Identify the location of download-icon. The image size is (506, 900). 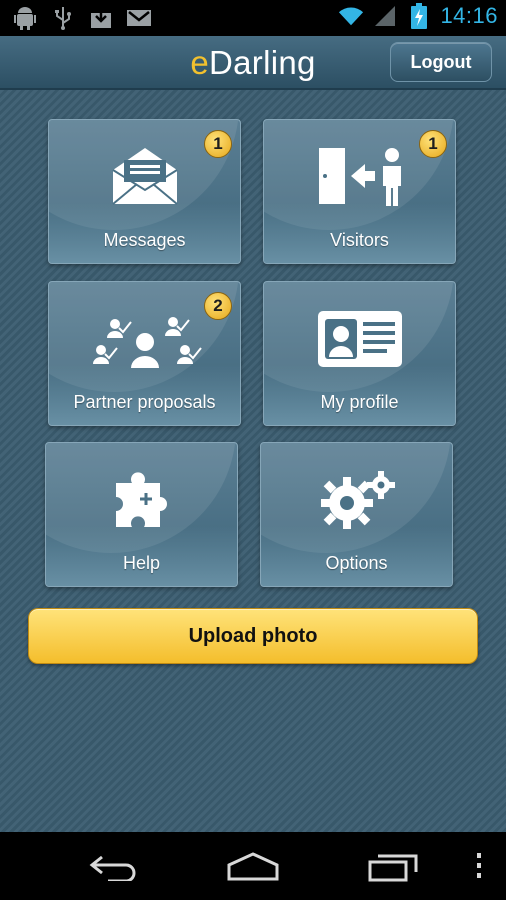
(101, 18).